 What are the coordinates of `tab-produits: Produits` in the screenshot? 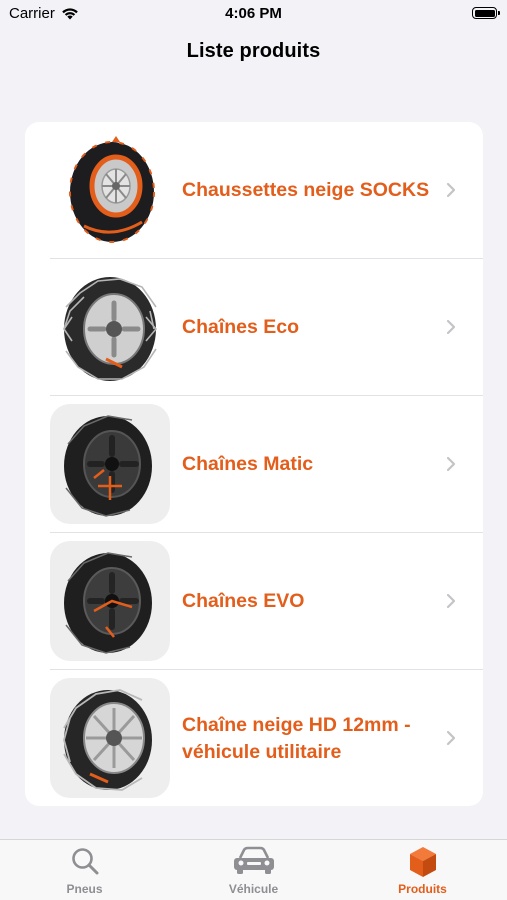 It's located at (422, 870).